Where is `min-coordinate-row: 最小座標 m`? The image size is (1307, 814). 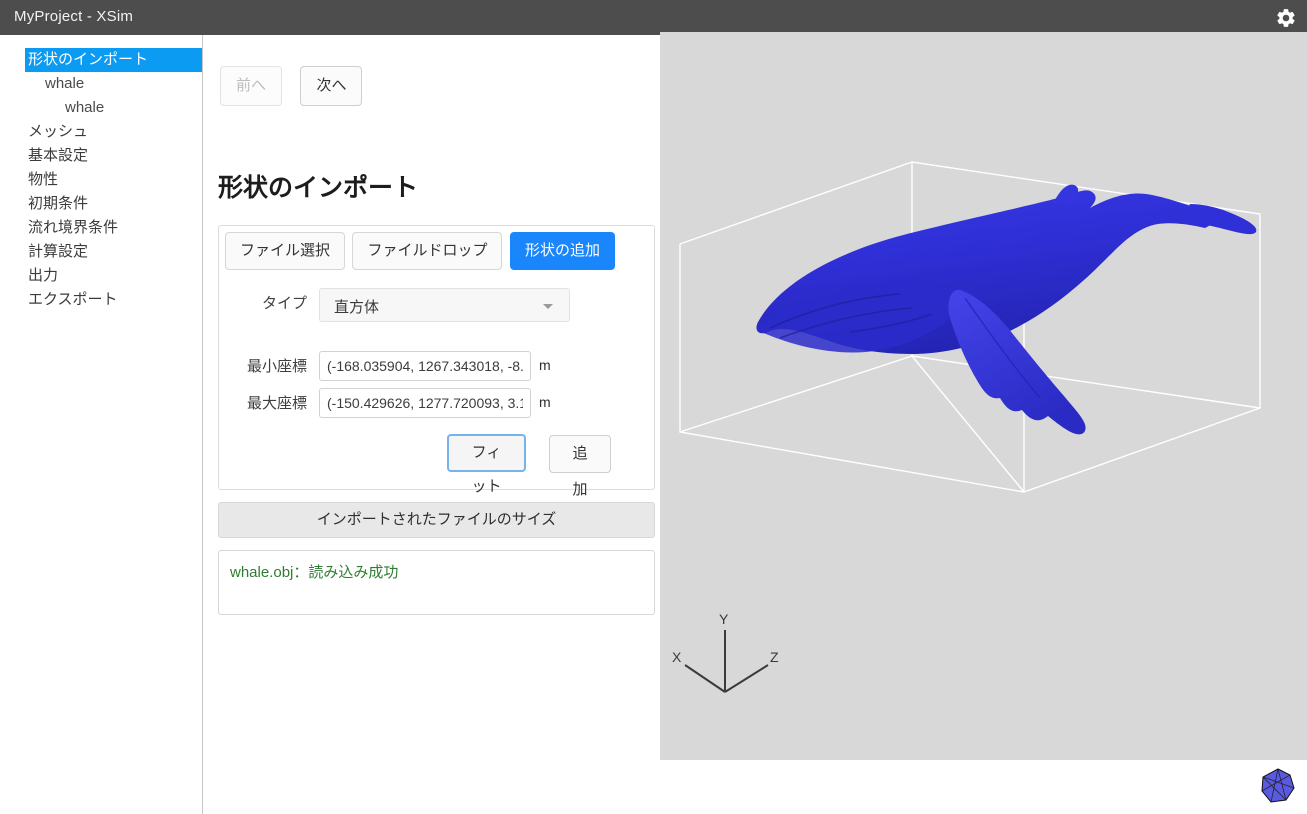 min-coordinate-row: 最小座標 m is located at coordinates (437, 367).